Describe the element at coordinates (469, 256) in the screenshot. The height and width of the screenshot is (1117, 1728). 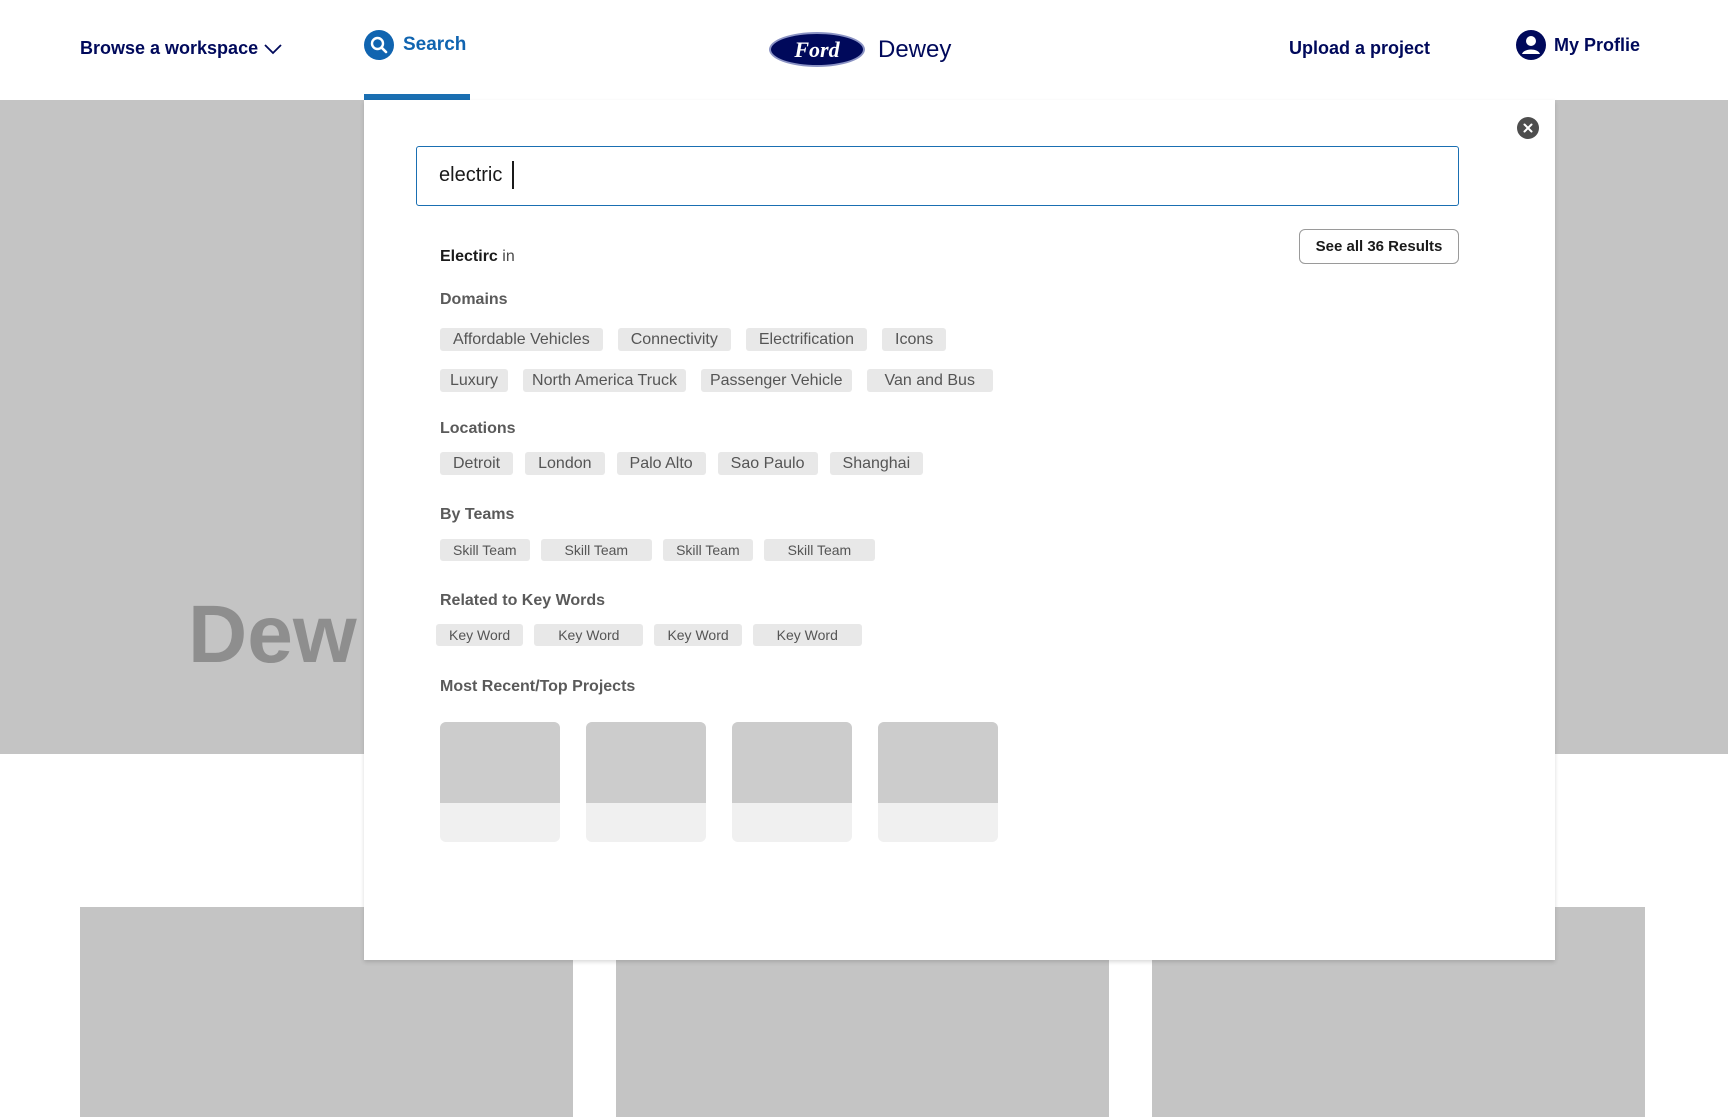
I see `results-term: Electirc` at that location.